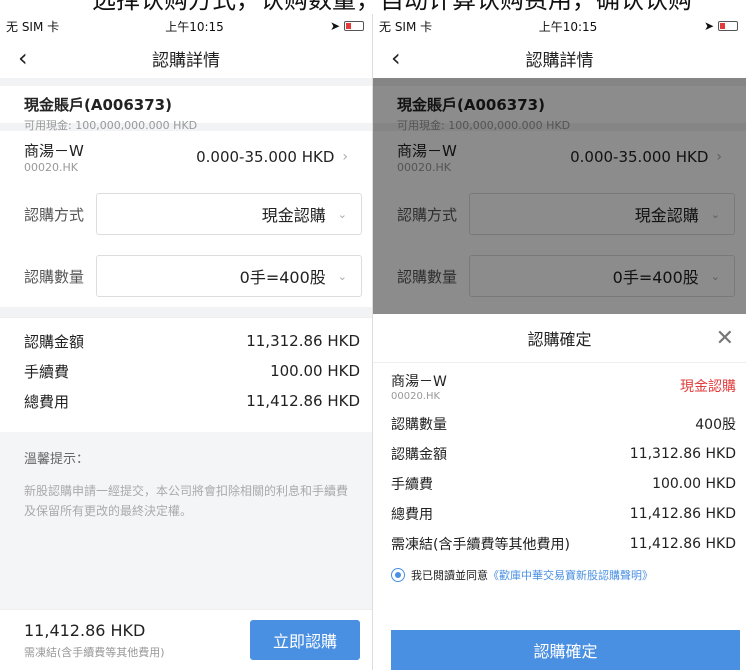 This screenshot has height=670, width=746. What do you see at coordinates (373, 7) in the screenshot?
I see `top-caption: 选择认购方式，认购数量，自动计算认购费用，确认认购` at bounding box center [373, 7].